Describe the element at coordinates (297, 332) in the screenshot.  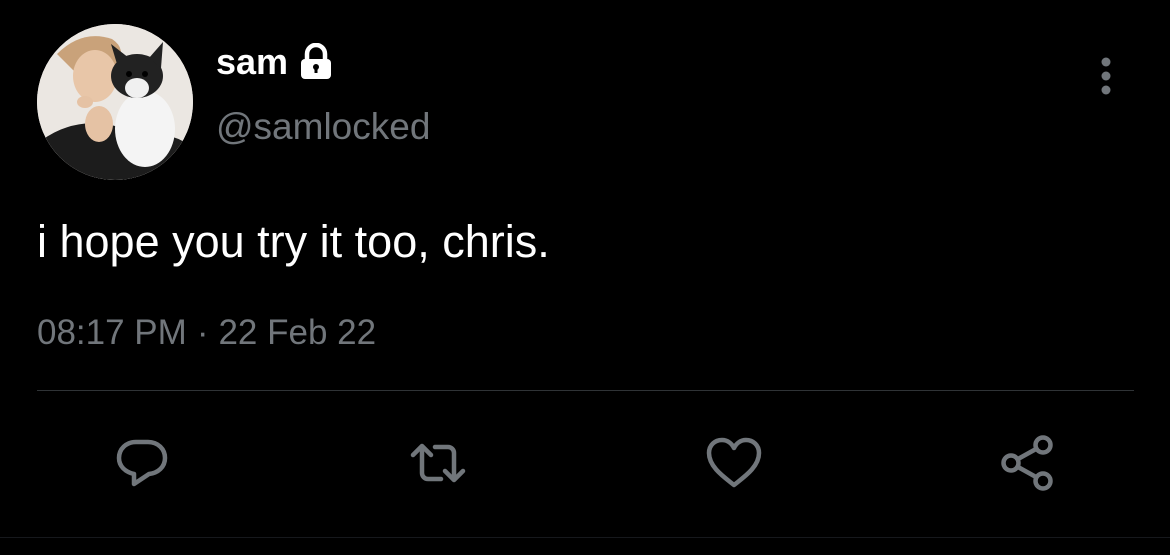
I see `tweet-date: 22 Feb 22` at that location.